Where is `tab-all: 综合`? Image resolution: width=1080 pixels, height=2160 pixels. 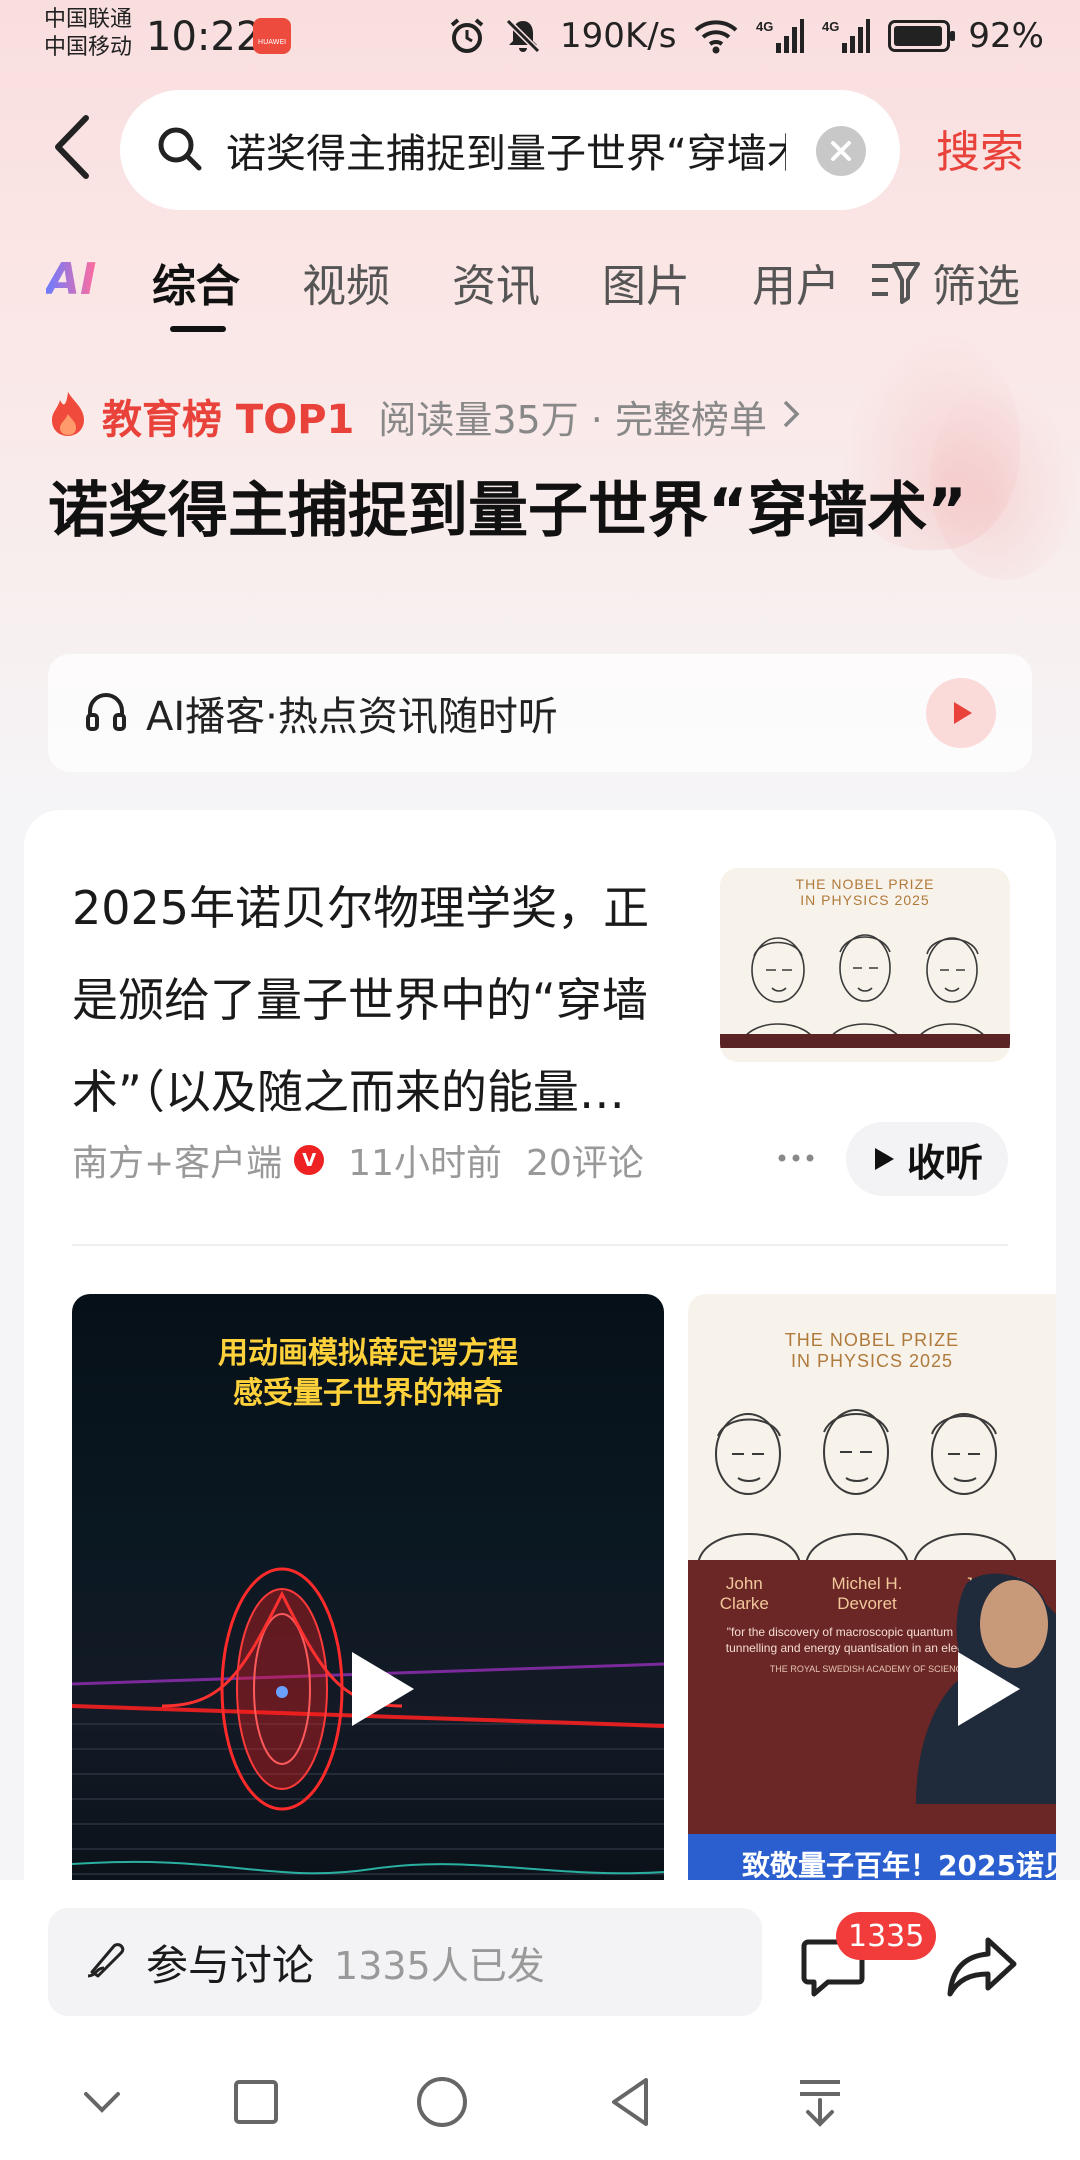 tab-all: 综合 is located at coordinates (196, 282).